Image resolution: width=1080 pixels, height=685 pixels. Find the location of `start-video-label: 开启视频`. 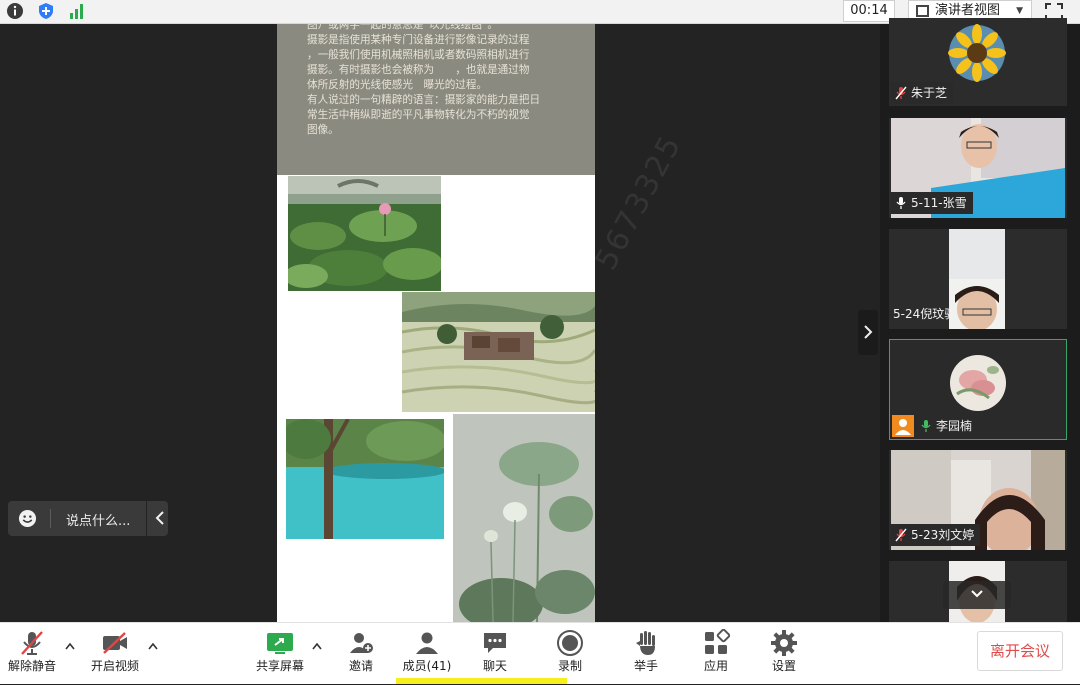

start-video-label: 开启视频 is located at coordinates (114, 666).